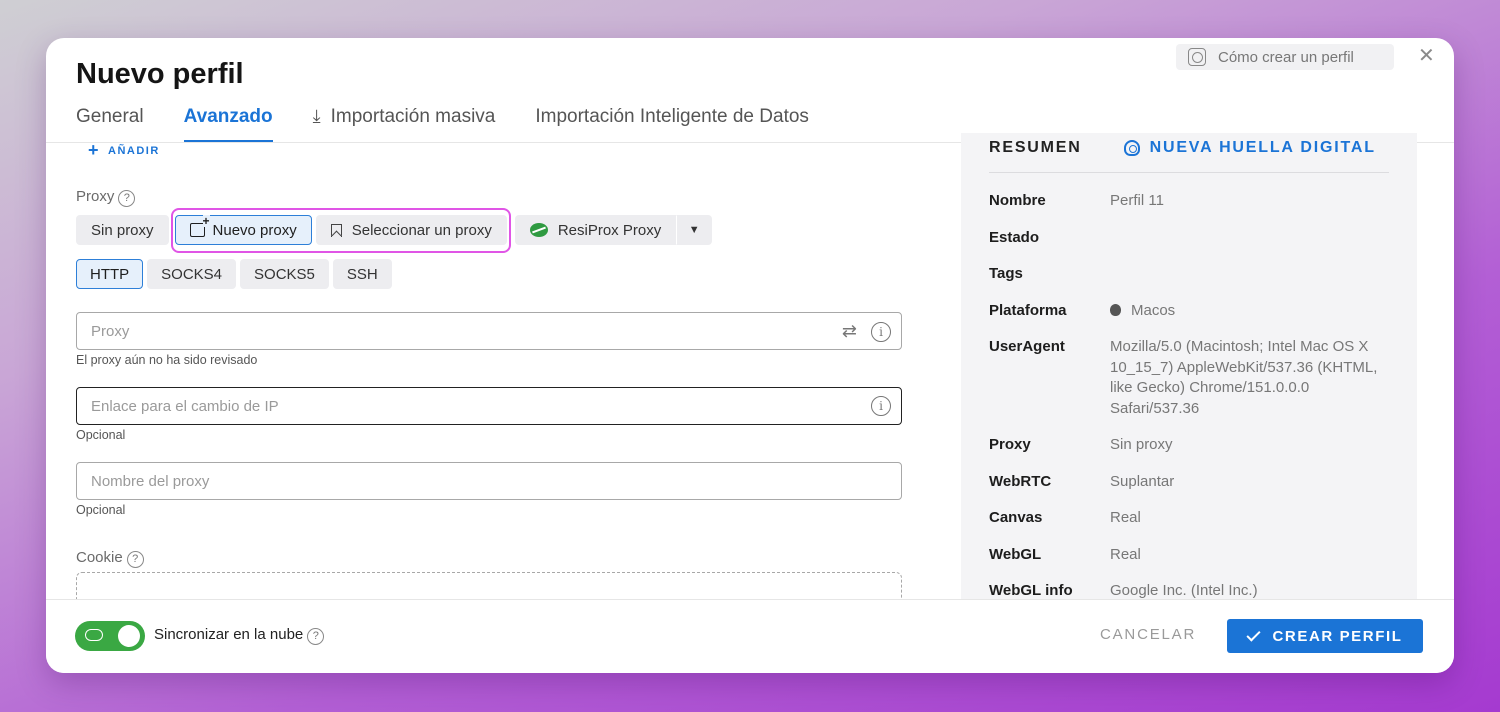 This screenshot has height=712, width=1500. Describe the element at coordinates (672, 122) in the screenshot. I see `tab-smart-import: Importación Inteligente de Datos` at that location.